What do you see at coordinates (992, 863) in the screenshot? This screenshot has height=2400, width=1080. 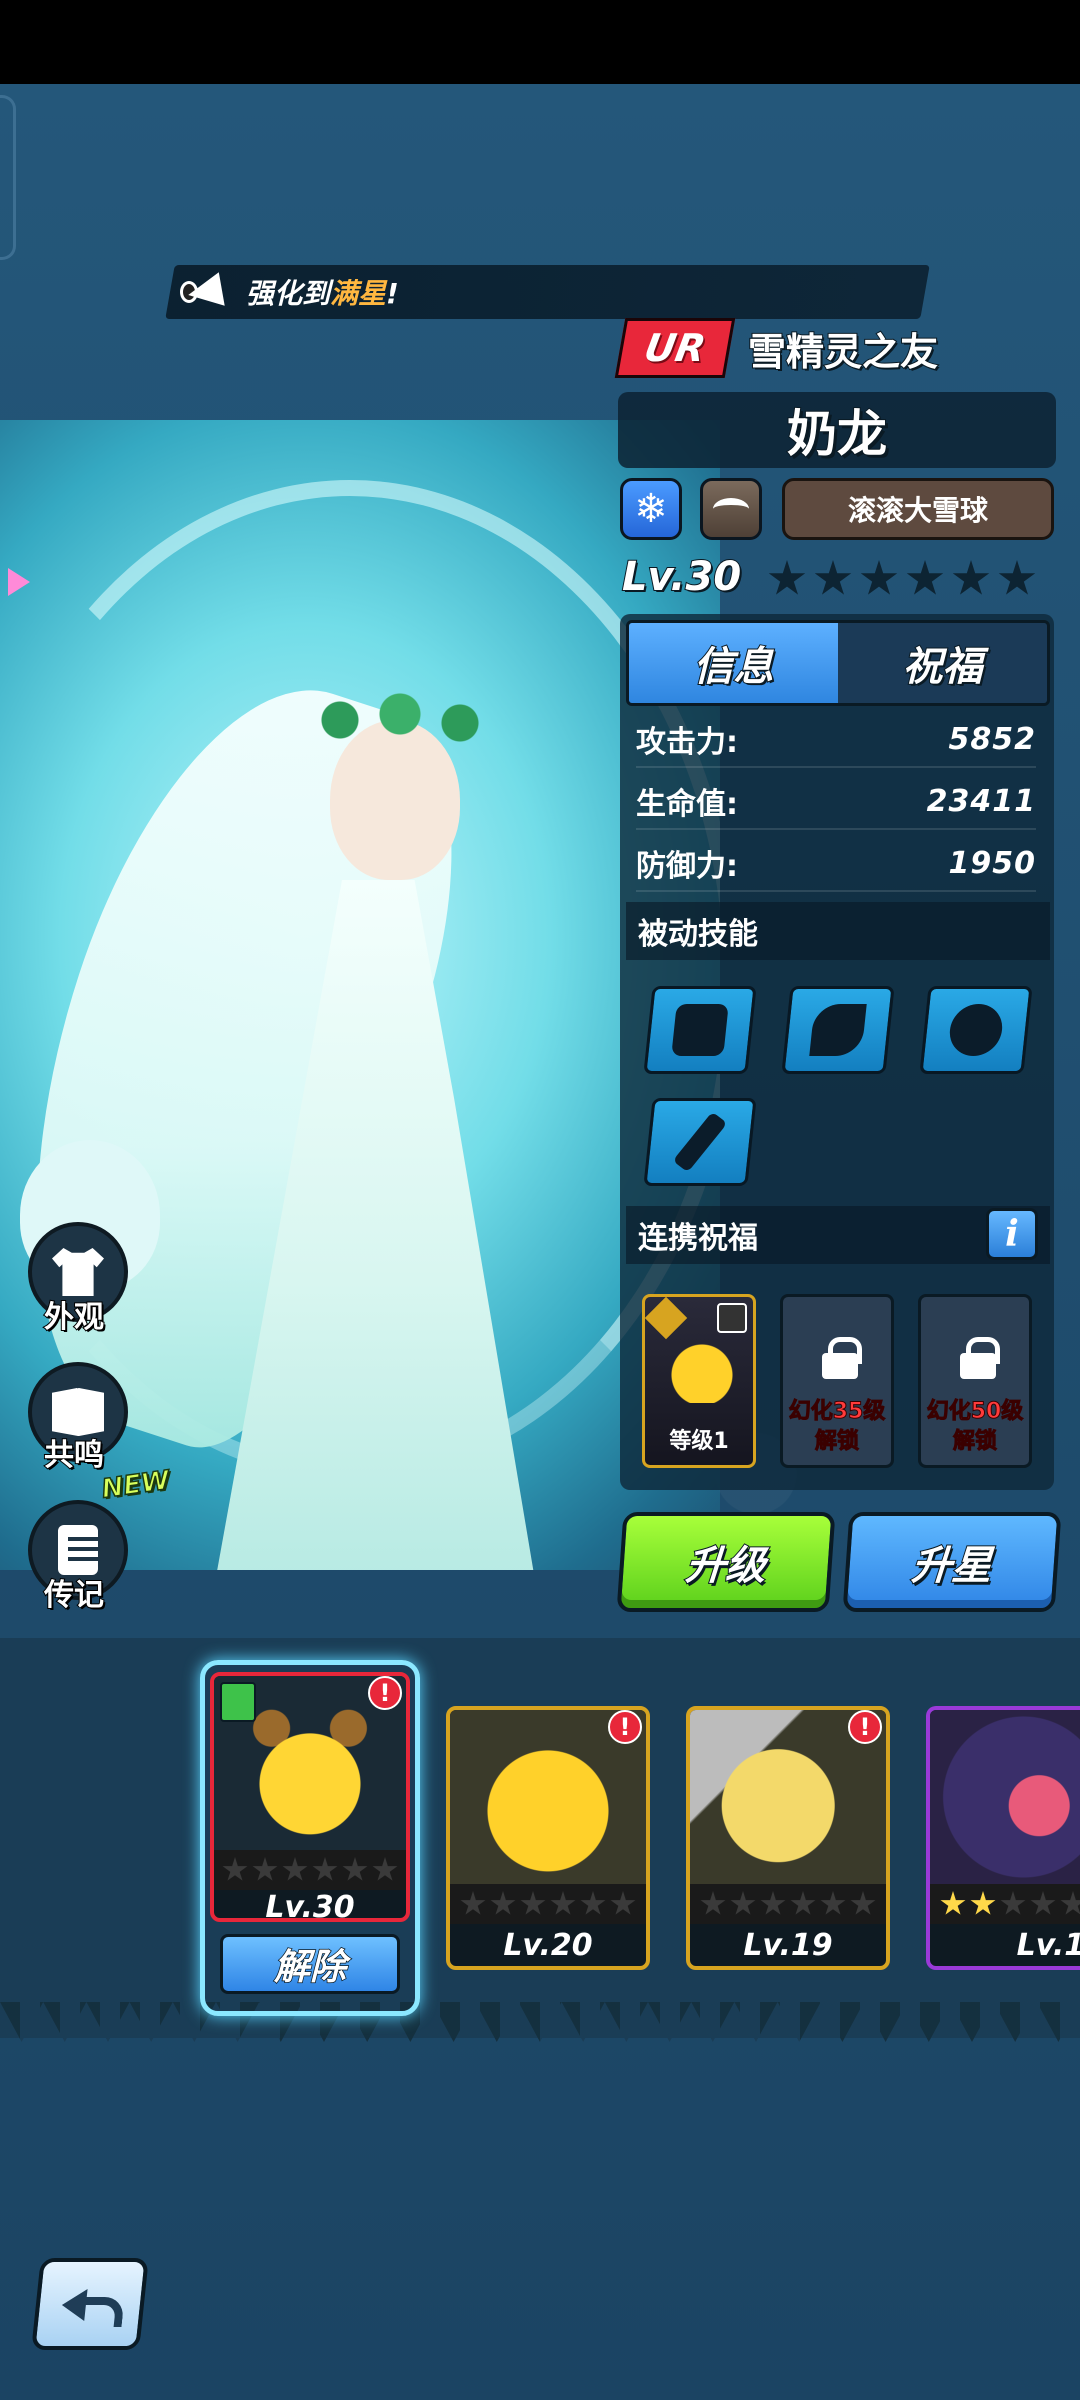 I see `stat-value: 1950` at bounding box center [992, 863].